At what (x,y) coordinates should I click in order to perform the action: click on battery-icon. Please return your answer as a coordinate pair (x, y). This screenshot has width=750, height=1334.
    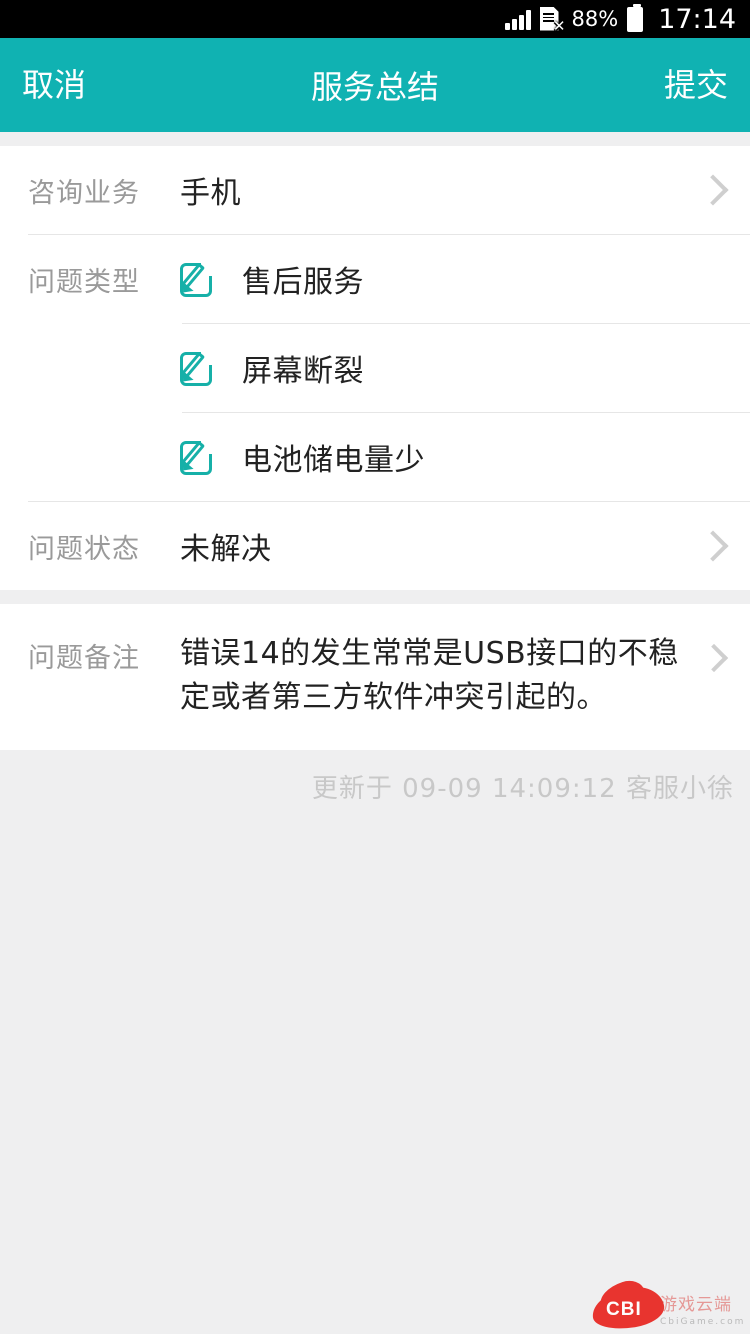
    Looking at the image, I should click on (635, 17).